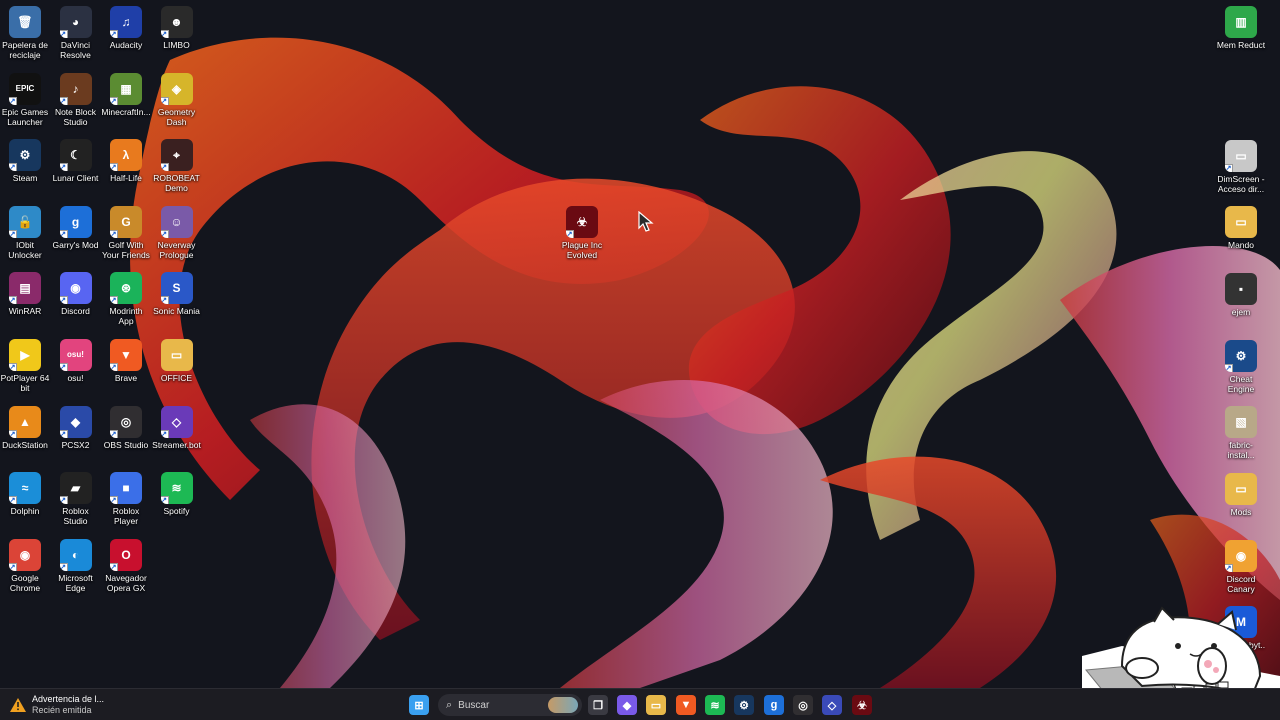  I want to click on taskbar-spotify-icon: ≋, so click(715, 705).